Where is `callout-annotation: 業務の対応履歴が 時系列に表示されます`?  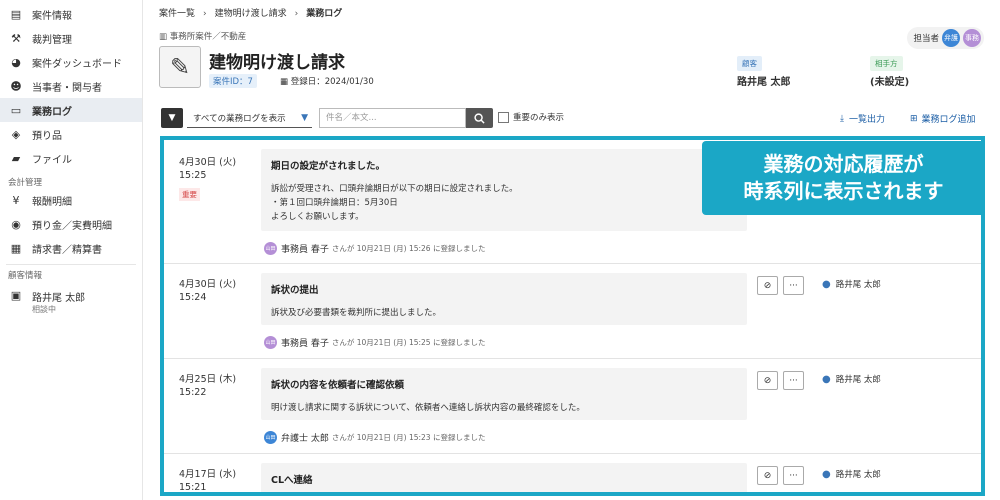 callout-annotation: 業務の対応履歴が 時系列に表示されます is located at coordinates (843, 178).